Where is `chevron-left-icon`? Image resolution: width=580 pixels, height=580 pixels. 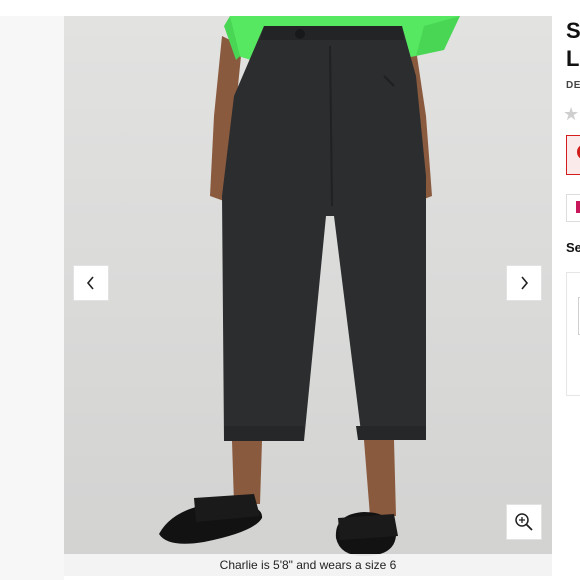
chevron-left-icon is located at coordinates (90, 283).